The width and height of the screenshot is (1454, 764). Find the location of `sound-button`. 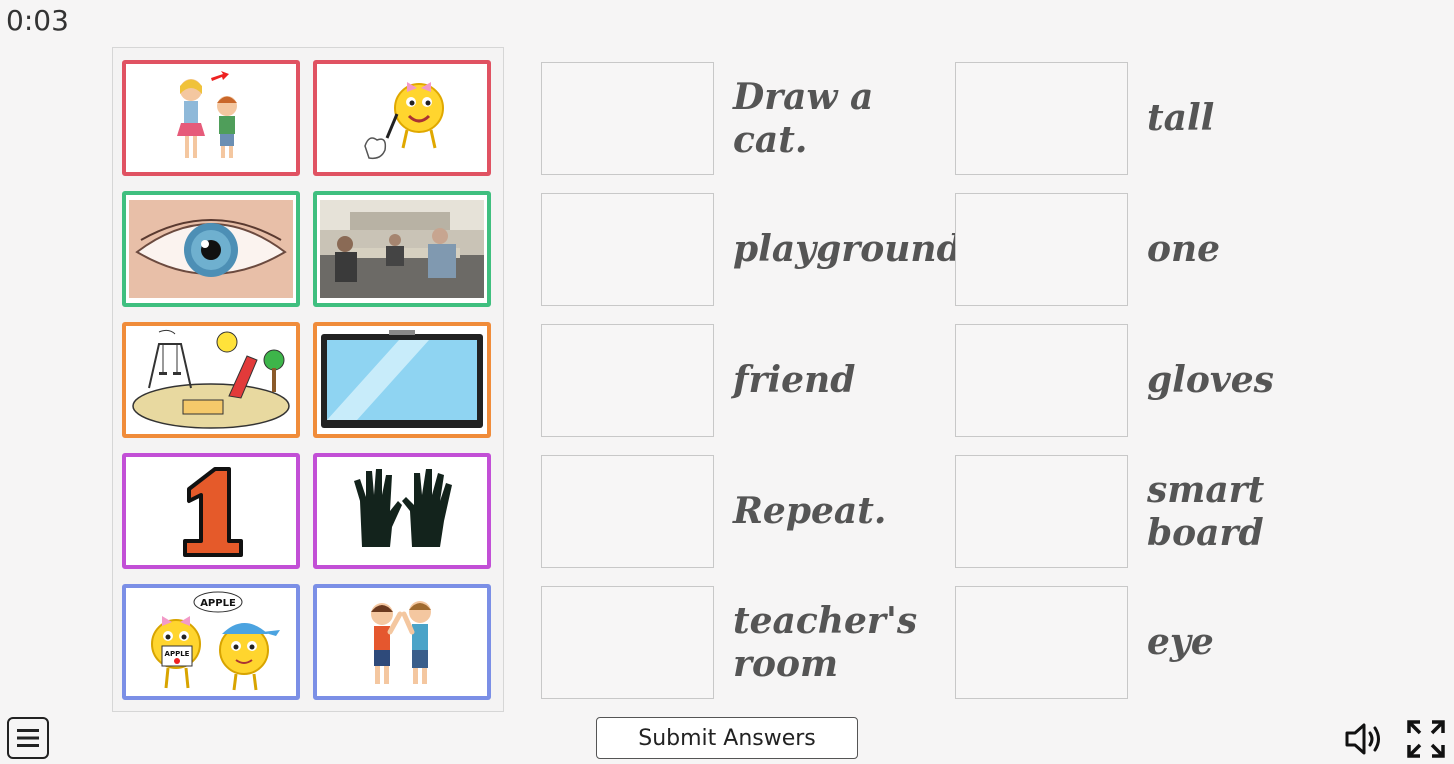

sound-button is located at coordinates (1364, 741).